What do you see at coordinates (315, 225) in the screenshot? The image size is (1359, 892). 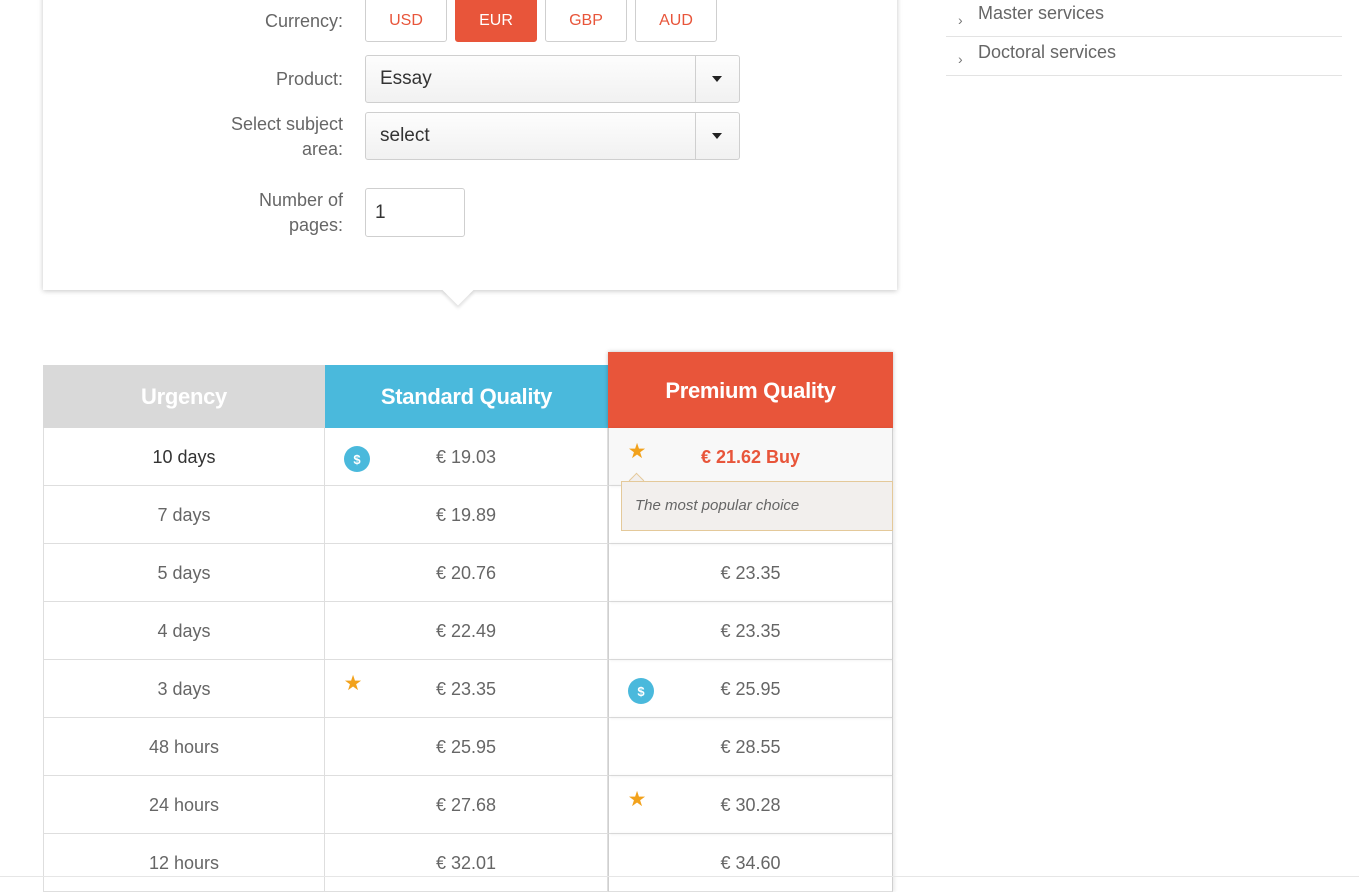 I see `pages-label-line2: pages:` at bounding box center [315, 225].